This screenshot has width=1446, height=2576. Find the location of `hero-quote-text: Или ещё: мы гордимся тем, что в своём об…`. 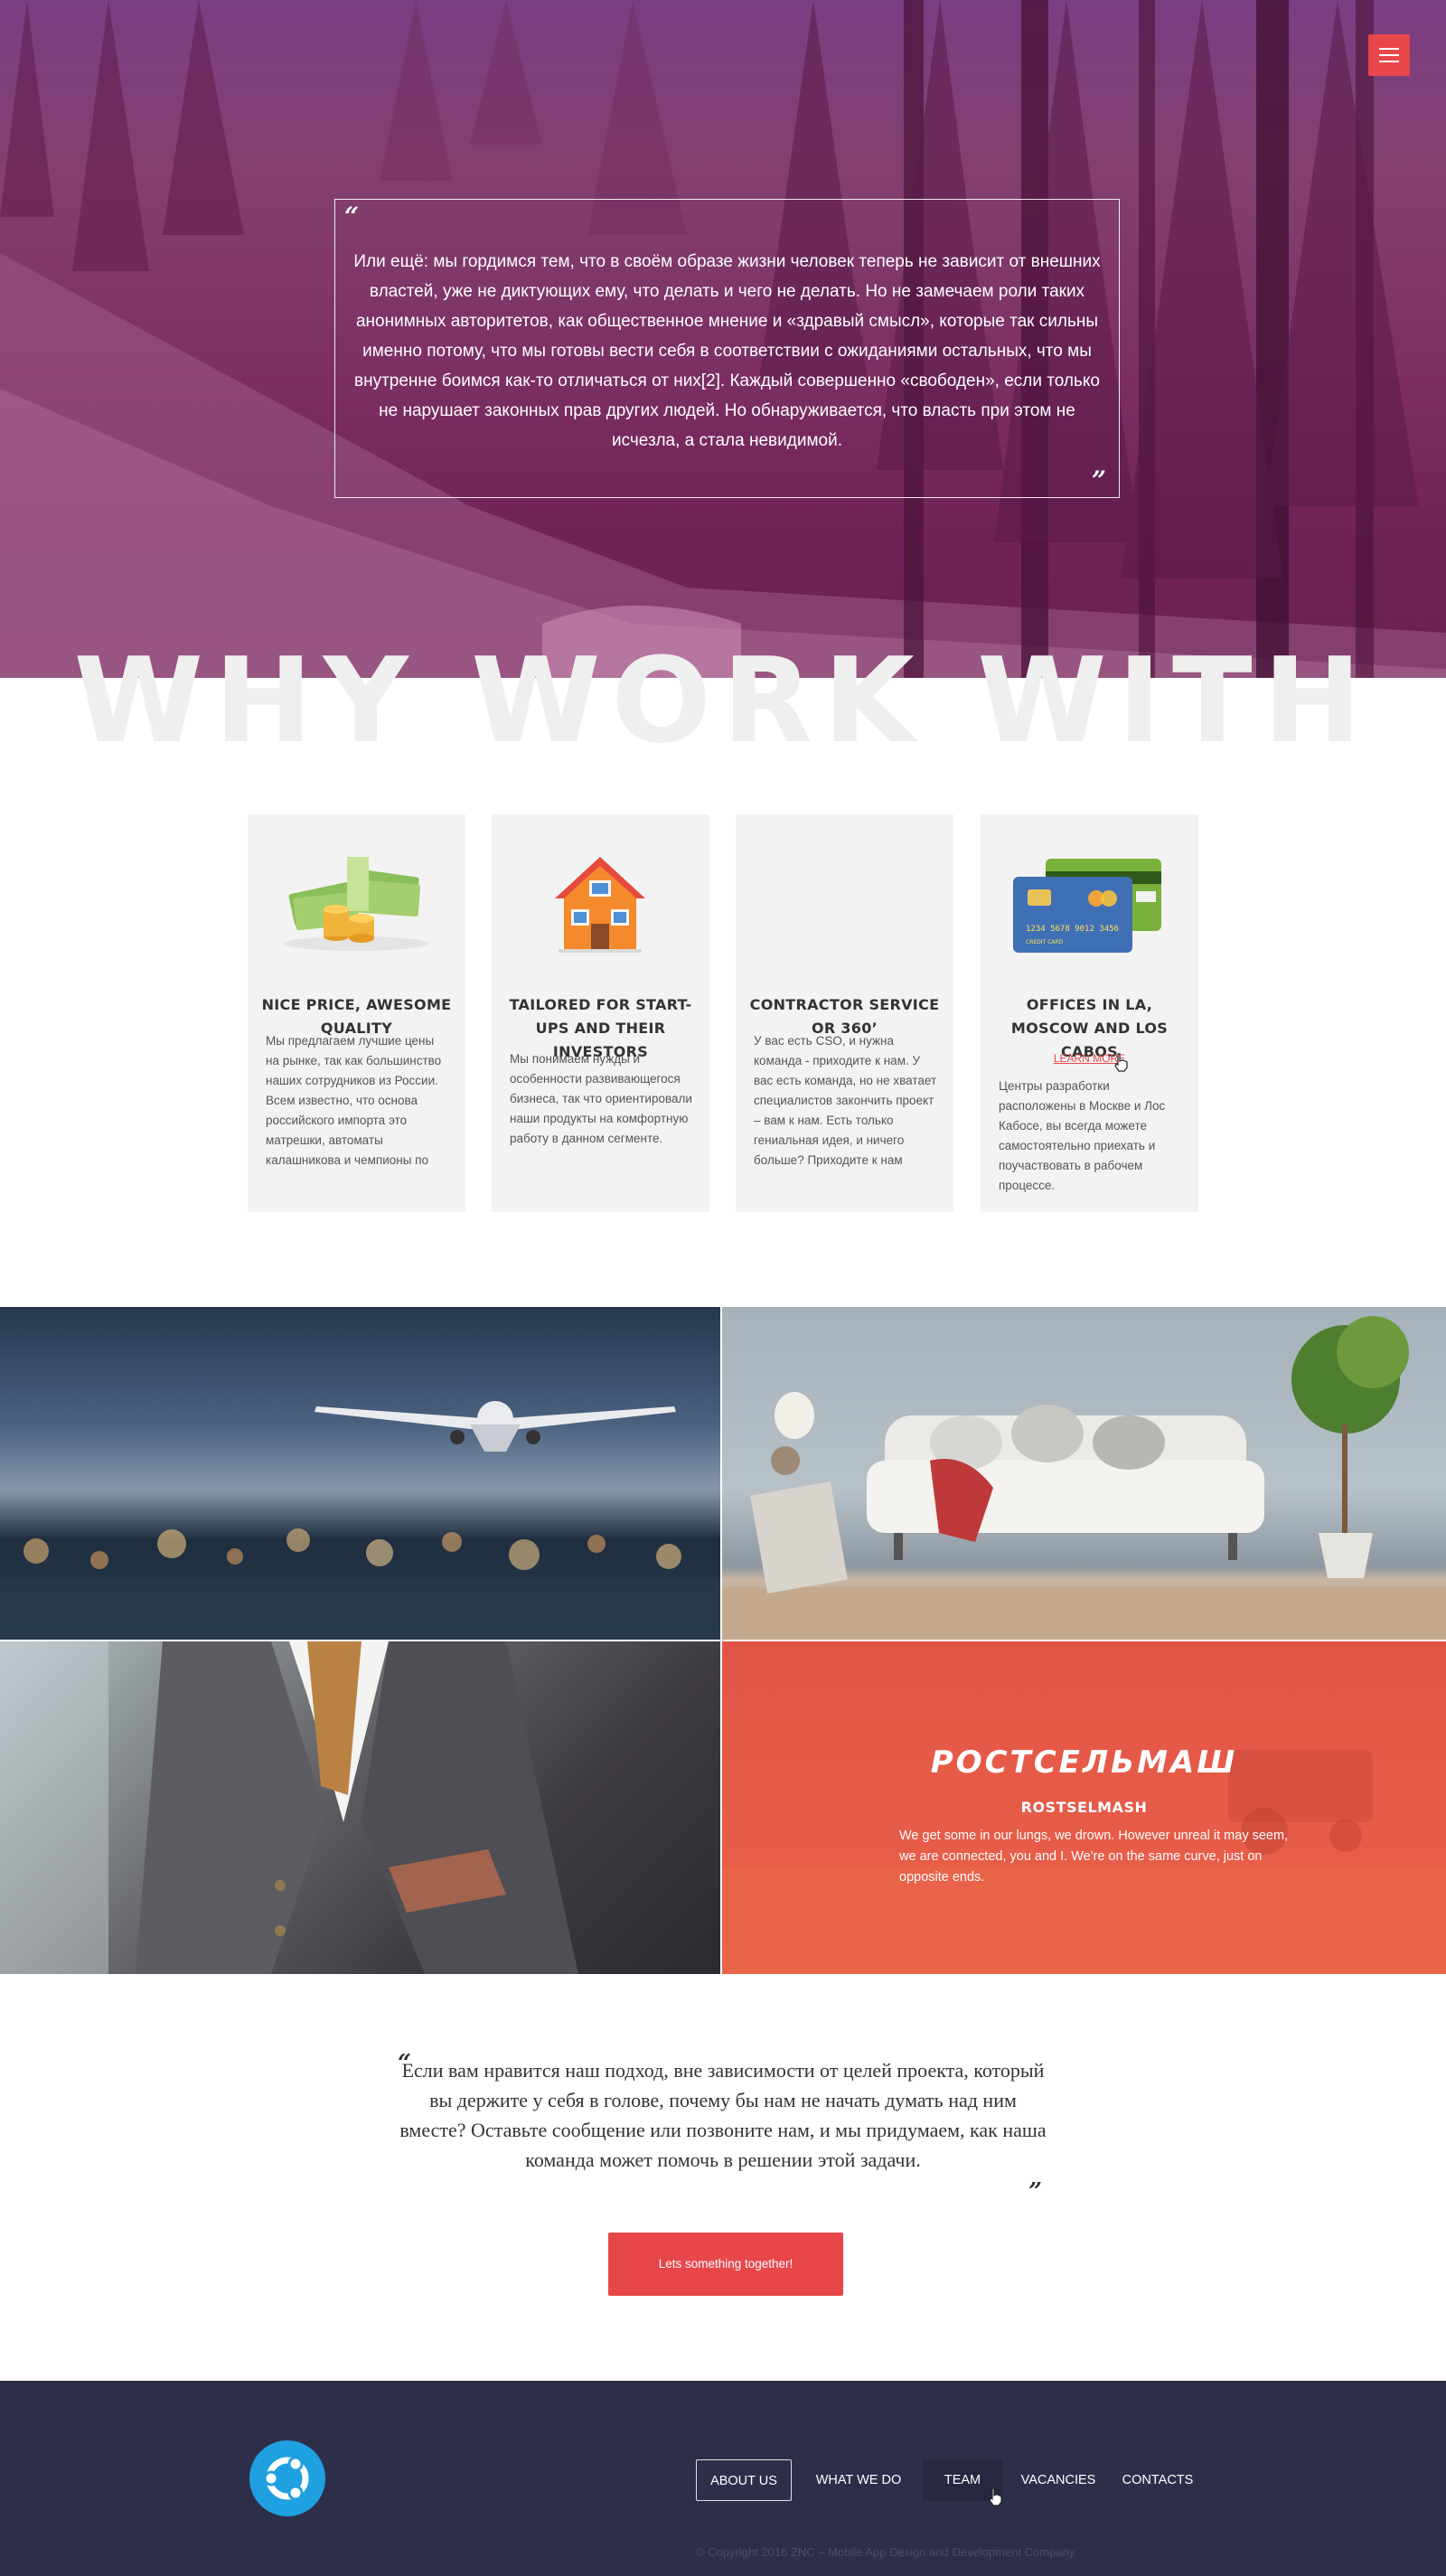

hero-quote-text: Или ещё: мы гордимся тем, что в своём об… is located at coordinates (727, 351).